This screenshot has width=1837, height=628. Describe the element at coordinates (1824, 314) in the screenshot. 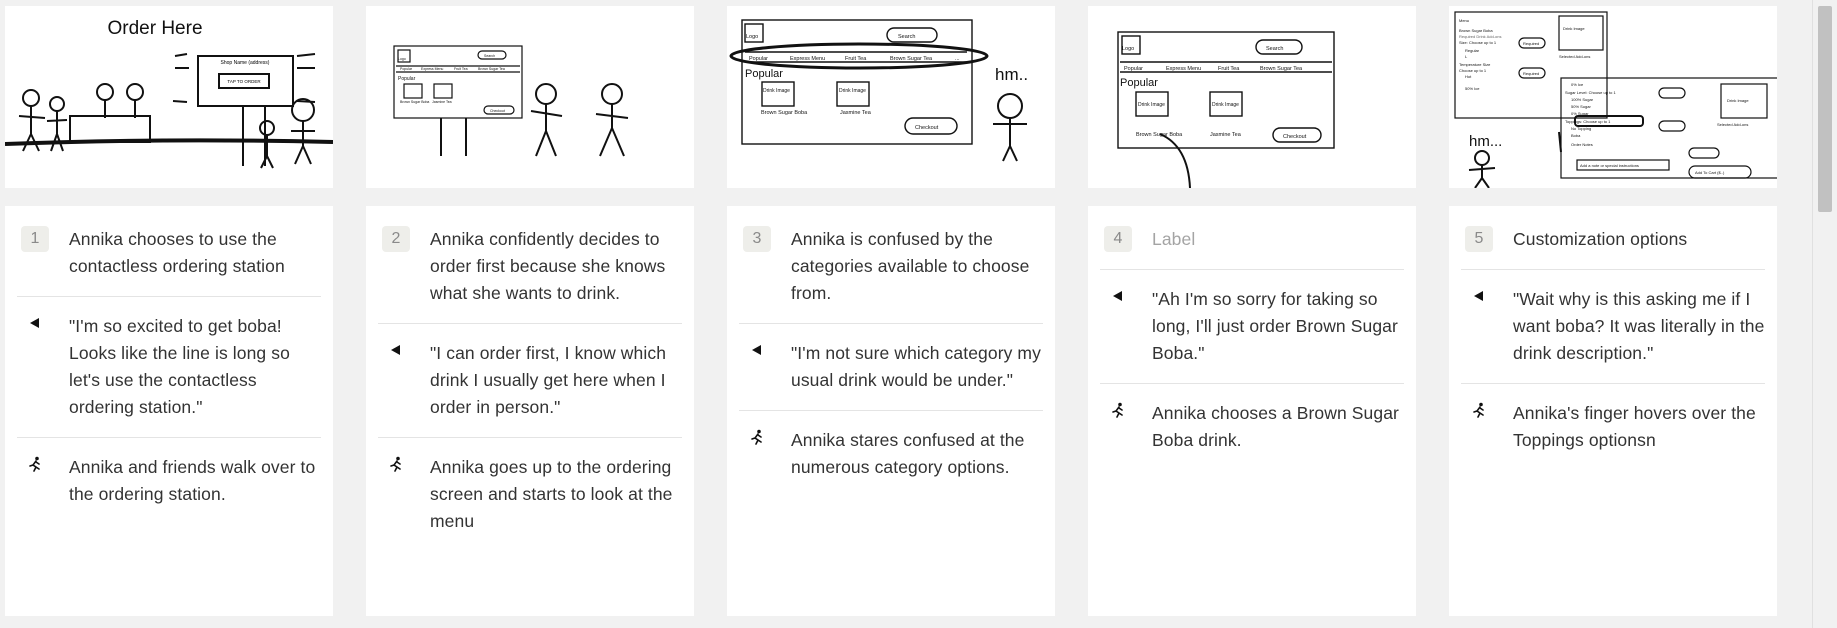

I see `vertical-scrollbar` at that location.